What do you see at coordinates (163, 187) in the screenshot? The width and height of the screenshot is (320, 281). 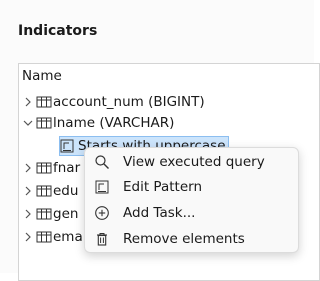 I see `menu-item-label: Edit Pattern` at bounding box center [163, 187].